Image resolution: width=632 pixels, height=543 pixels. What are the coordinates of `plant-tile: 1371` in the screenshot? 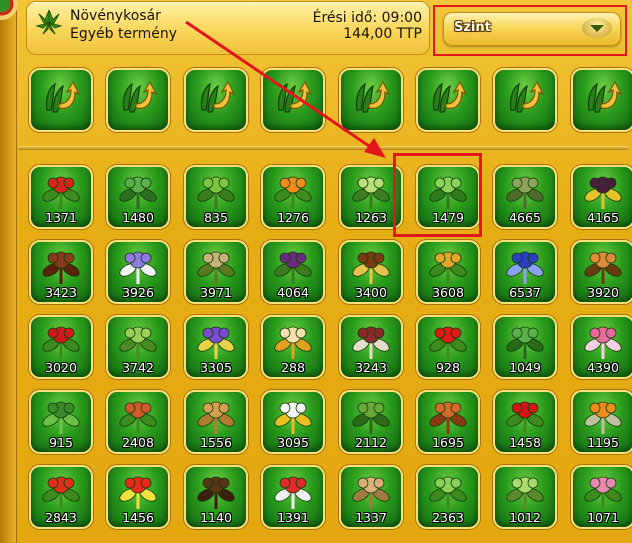 It's located at (61, 197).